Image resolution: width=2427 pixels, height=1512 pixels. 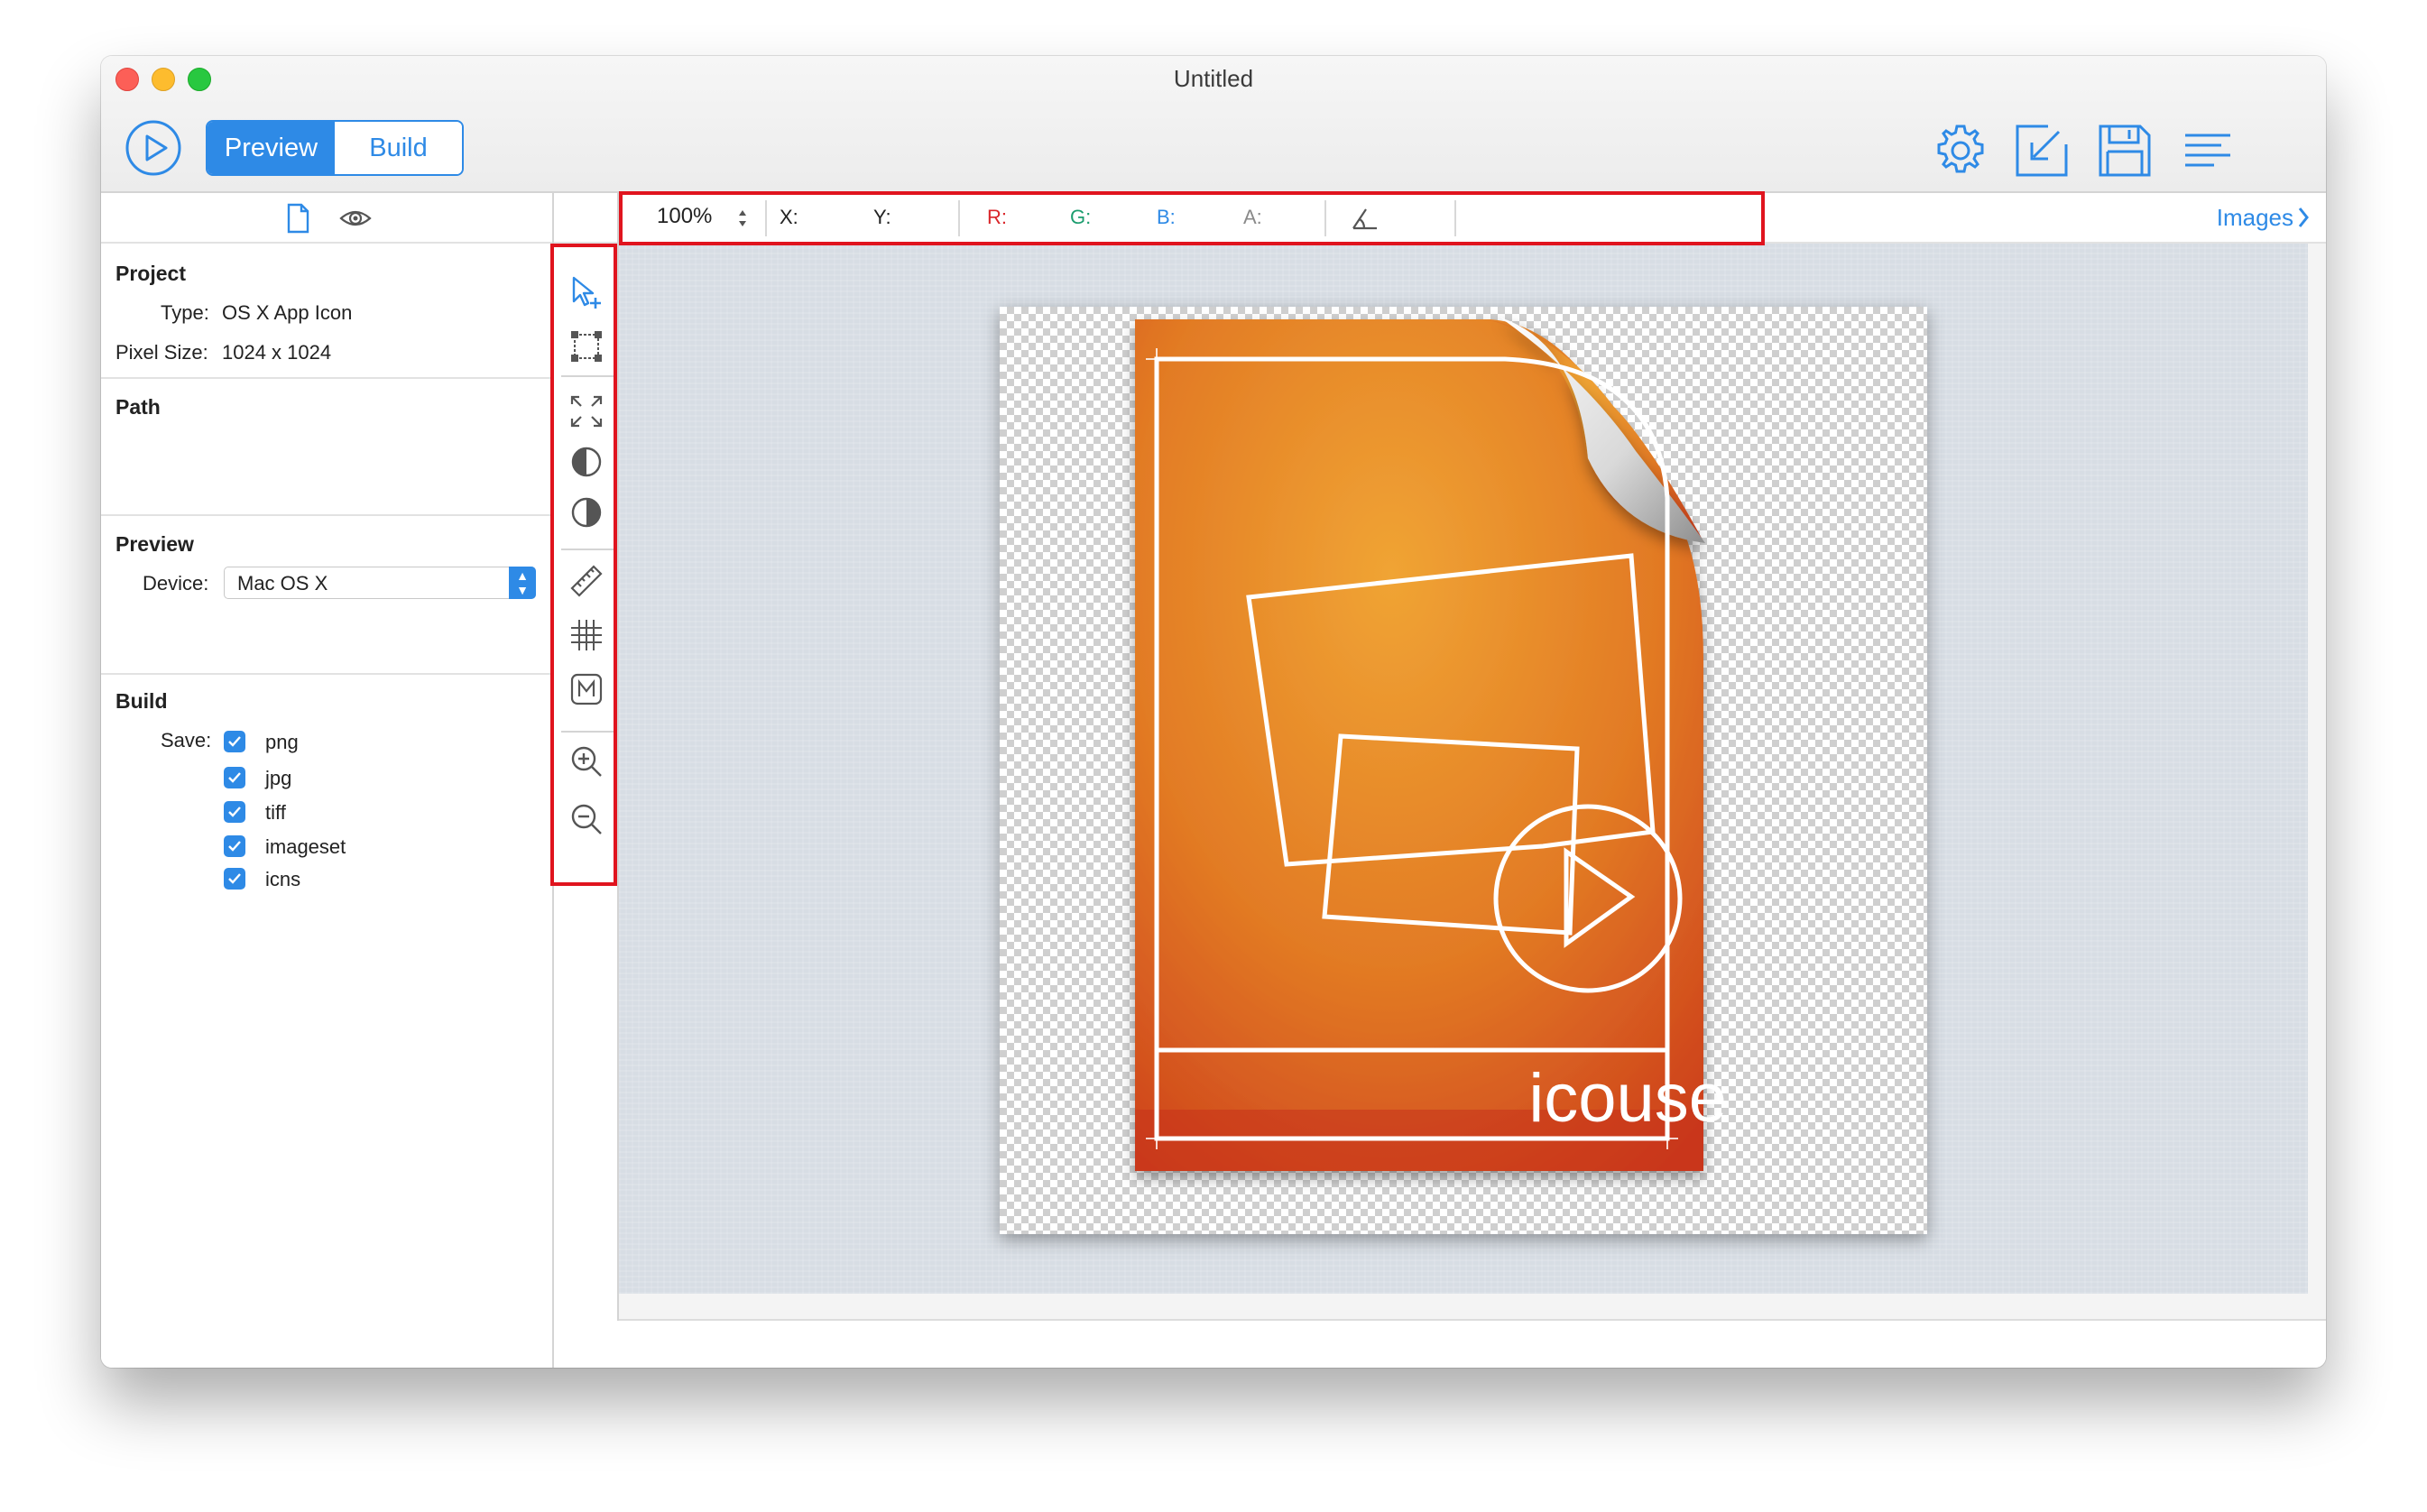 What do you see at coordinates (275, 812) in the screenshot?
I see `tiff-label: tiff` at bounding box center [275, 812].